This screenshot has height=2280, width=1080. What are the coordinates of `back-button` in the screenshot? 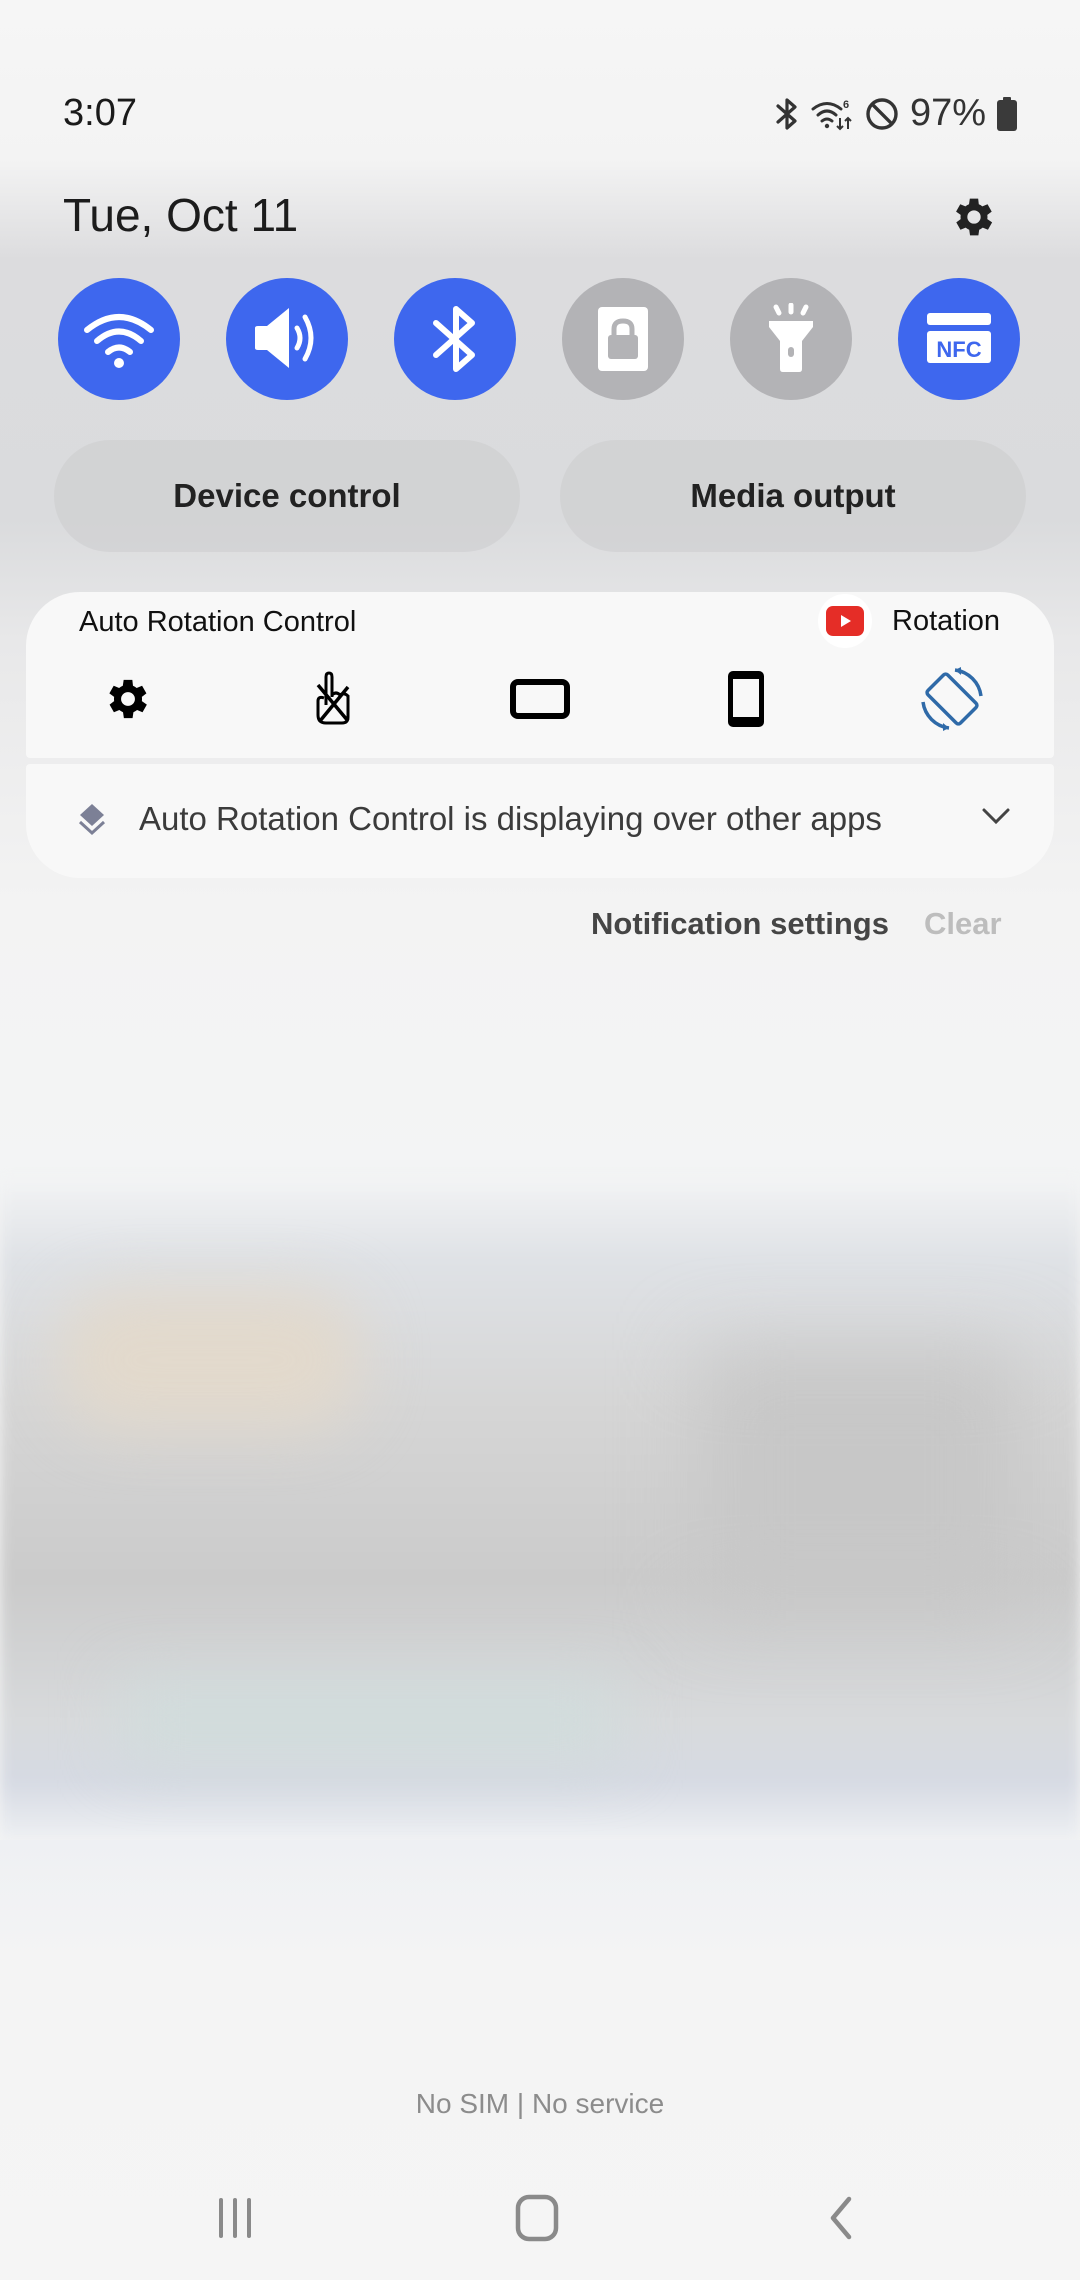 It's located at (840, 2218).